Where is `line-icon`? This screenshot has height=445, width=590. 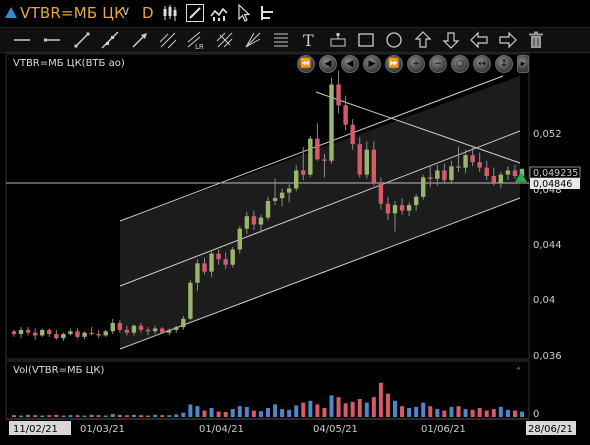 line-icon is located at coordinates (22, 40).